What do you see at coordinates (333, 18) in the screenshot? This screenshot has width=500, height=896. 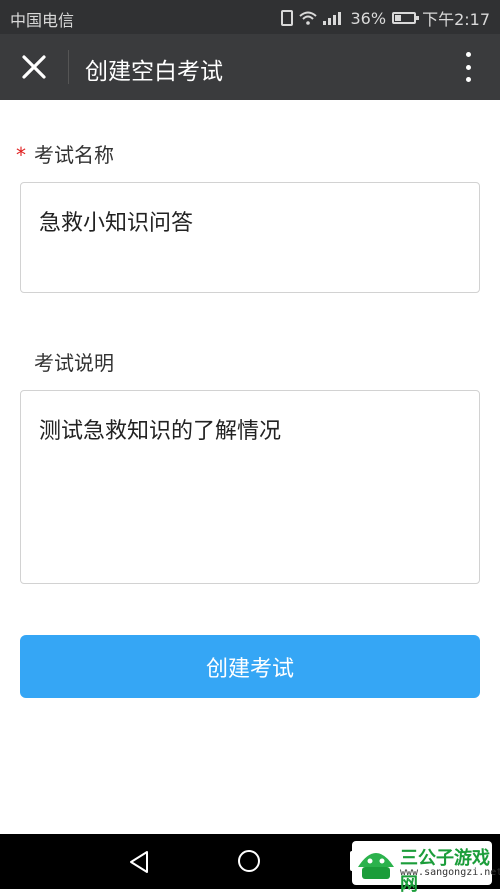 I see `signal-icon` at bounding box center [333, 18].